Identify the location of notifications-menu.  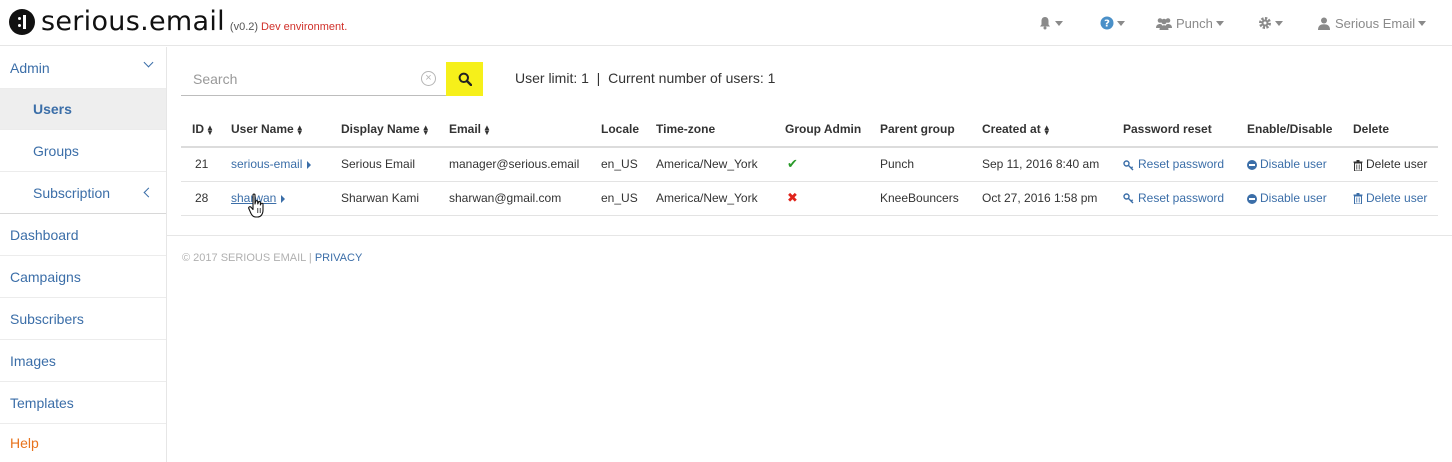
(1050, 23).